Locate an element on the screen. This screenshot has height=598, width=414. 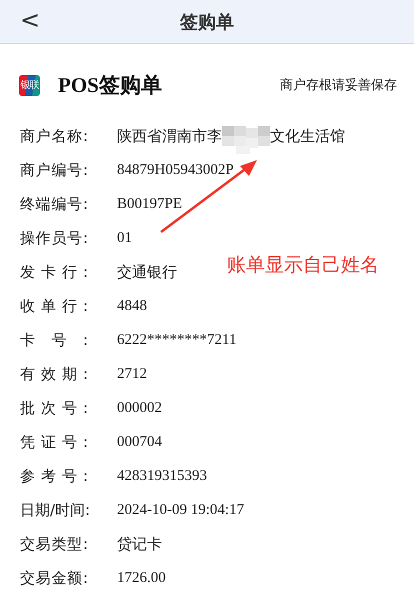
field-label: 参考号: is located at coordinates (54, 476).